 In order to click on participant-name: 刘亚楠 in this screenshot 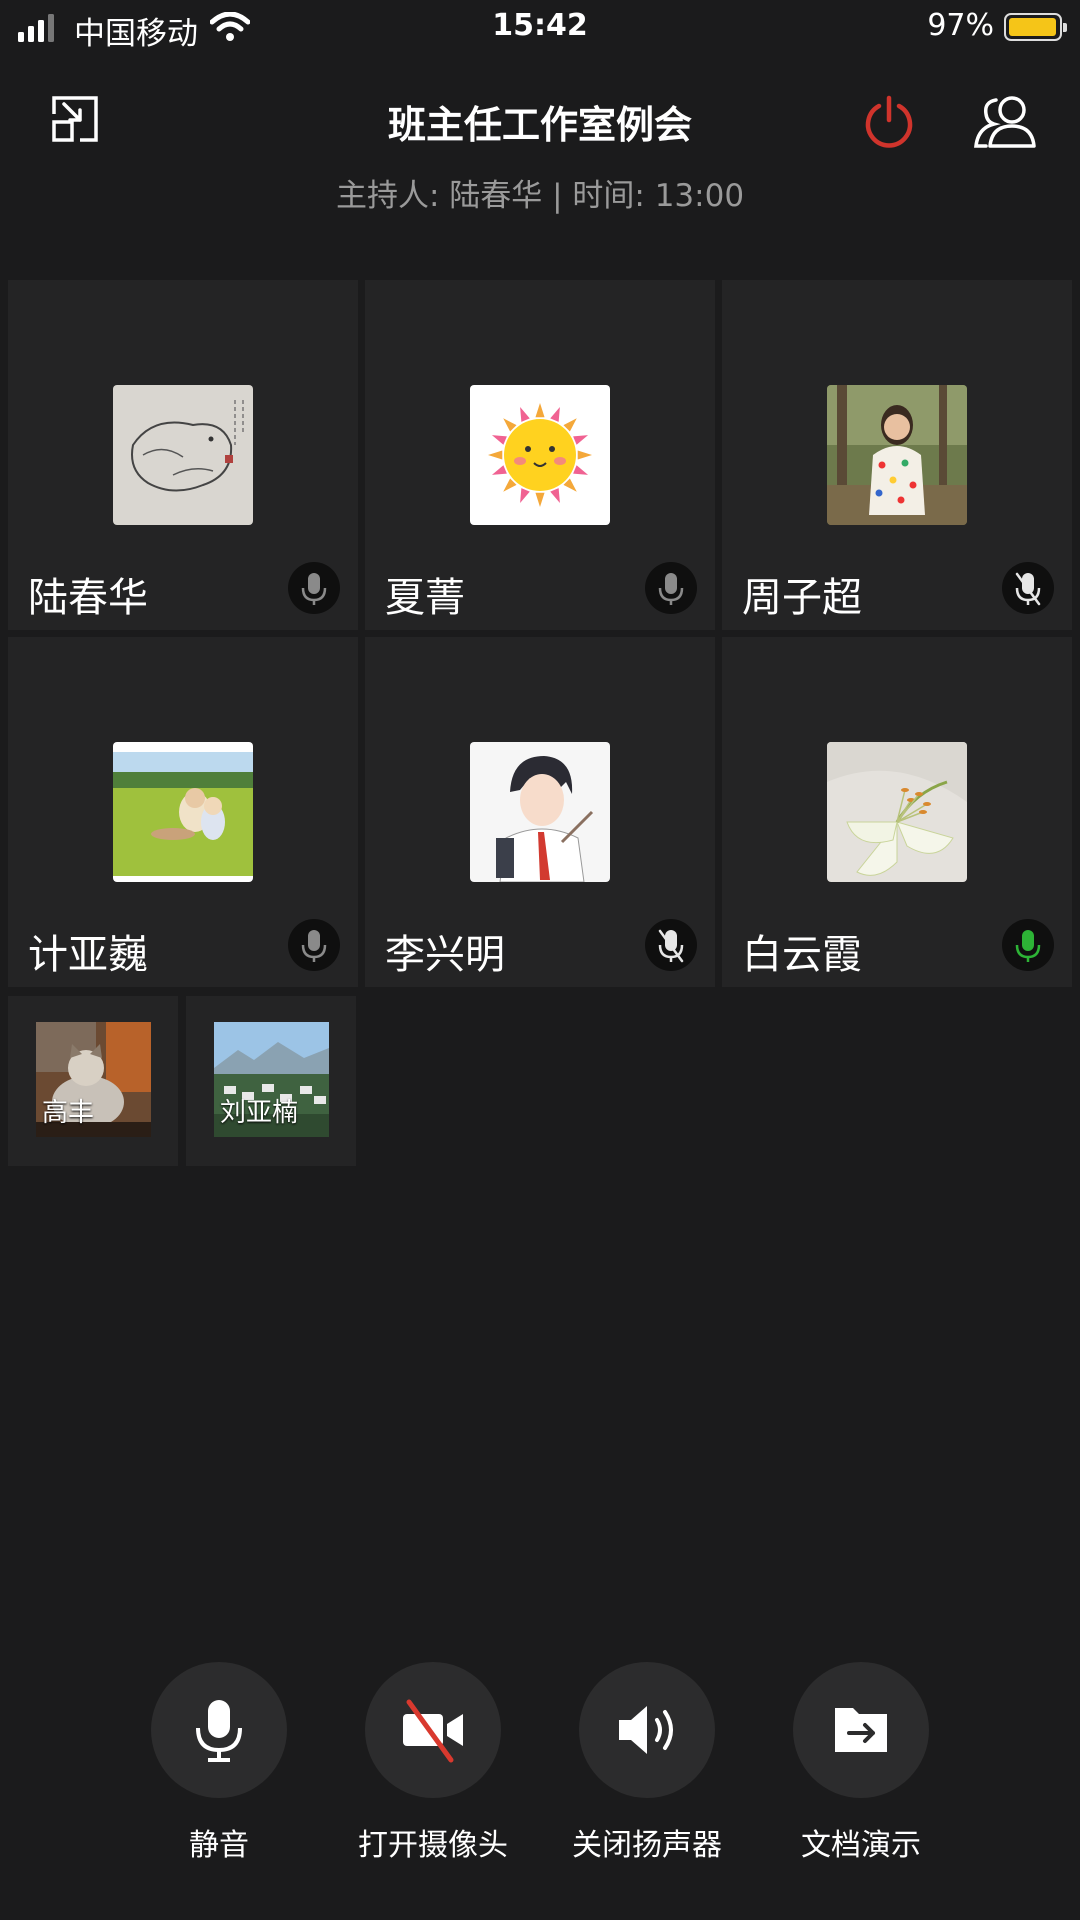, I will do `click(259, 1113)`.